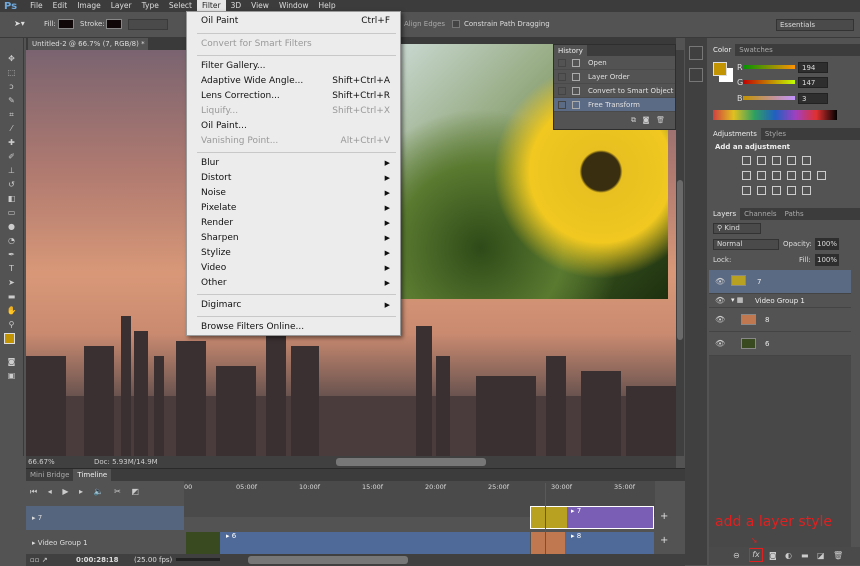  Describe the element at coordinates (722, 50) in the screenshot. I see `color-tab: Color` at that location.